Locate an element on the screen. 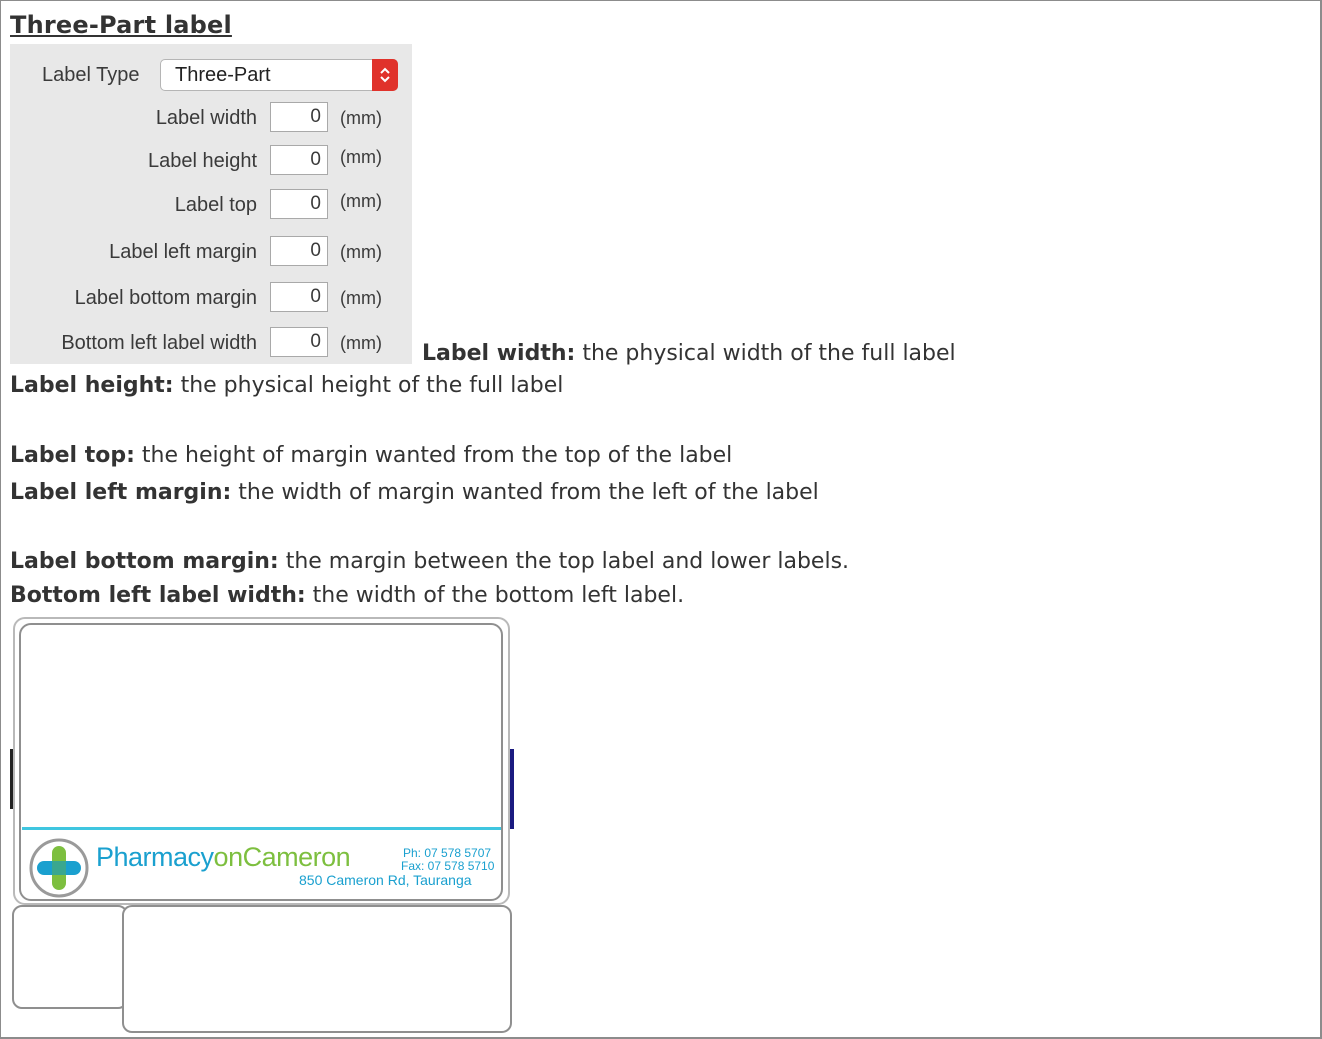 The height and width of the screenshot is (1039, 1322). pharmacy-name: PharmacyonCameron is located at coordinates (223, 857).